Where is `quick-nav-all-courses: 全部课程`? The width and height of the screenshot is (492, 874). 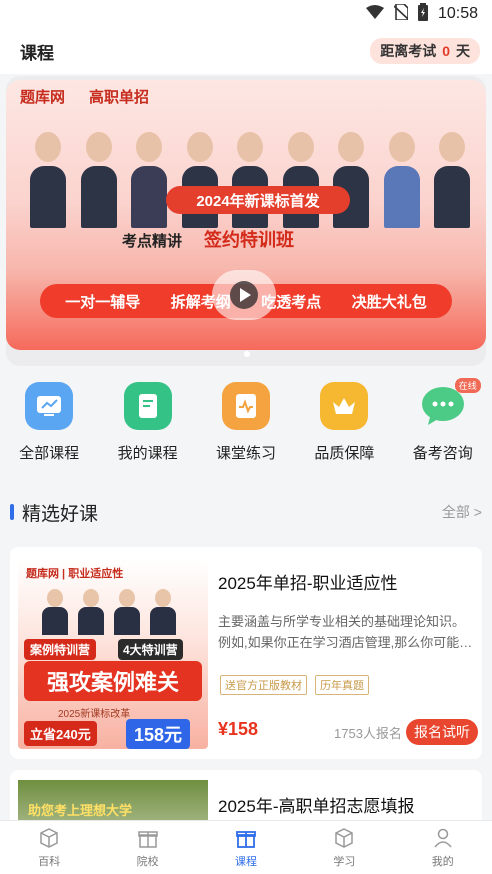
quick-nav-all-courses: 全部课程 is located at coordinates (49, 427).